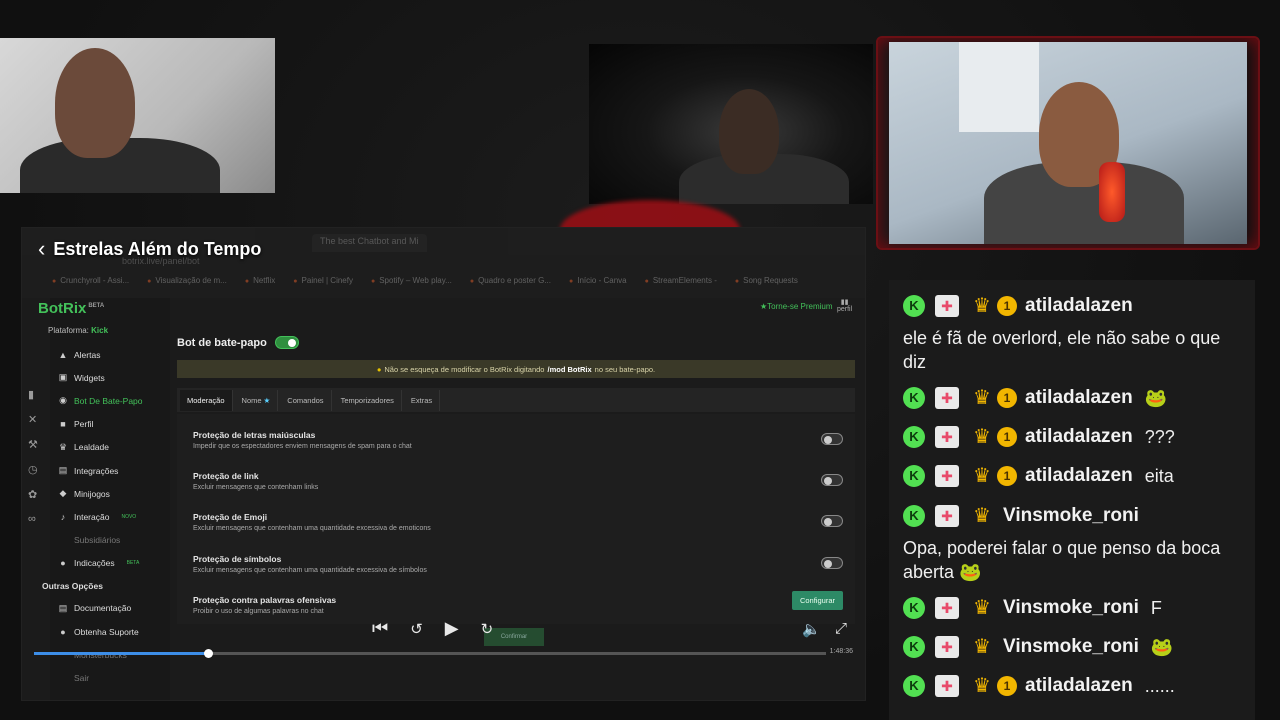  I want to click on sidebar-item: ◆ Minijogos, so click(113, 493).